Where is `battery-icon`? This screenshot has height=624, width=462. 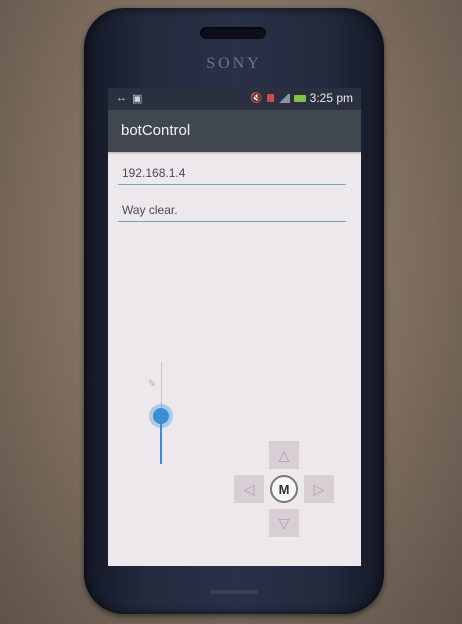
battery-icon is located at coordinates (299, 98).